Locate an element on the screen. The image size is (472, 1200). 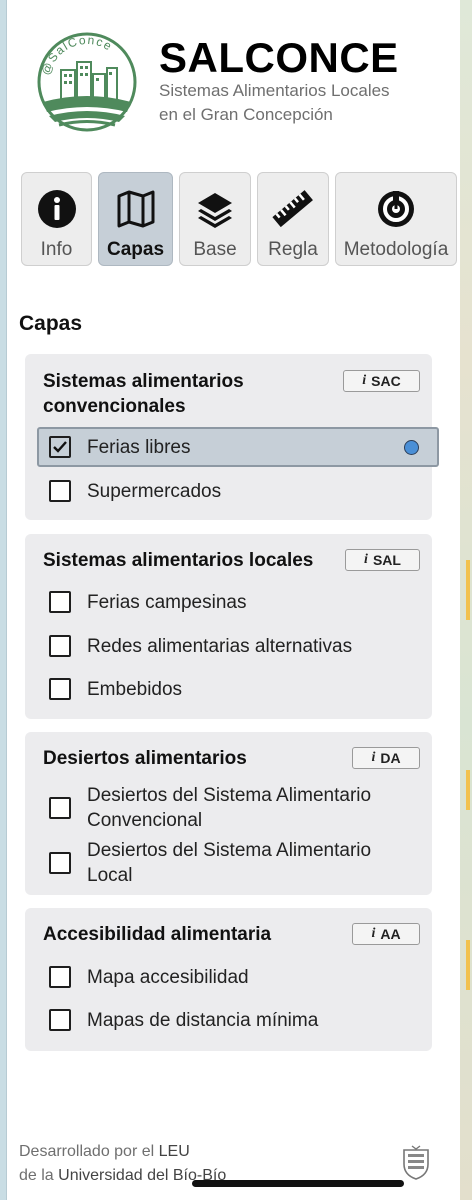
footer-text: de la is located at coordinates (39, 1175).